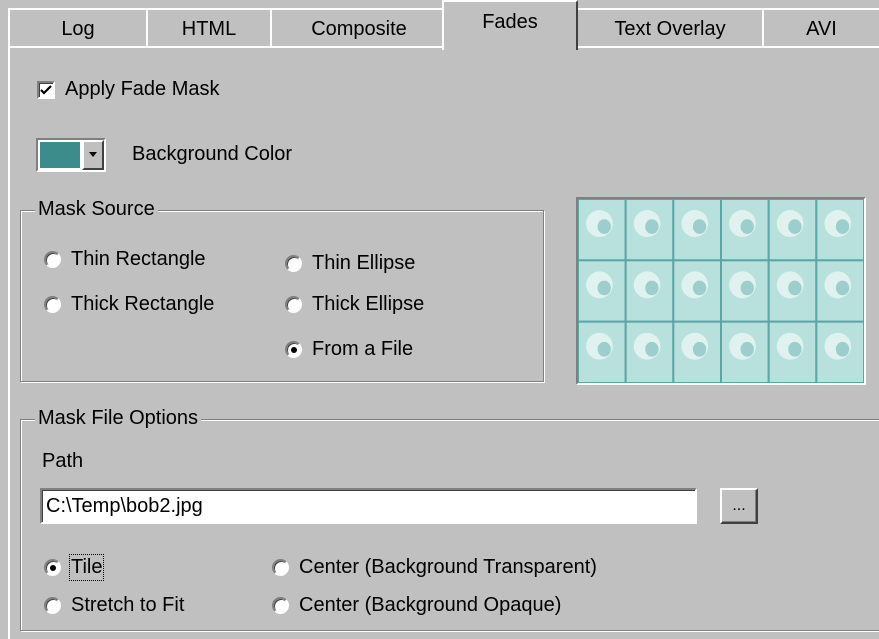  I want to click on radio-label: Thick Ellipse, so click(368, 304).